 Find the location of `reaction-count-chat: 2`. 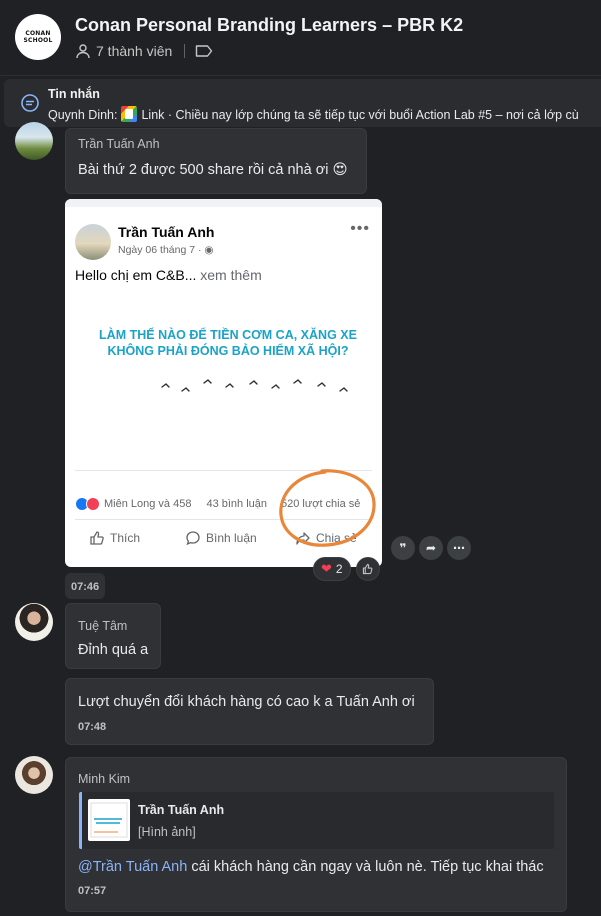

reaction-count-chat: 2 is located at coordinates (339, 569).